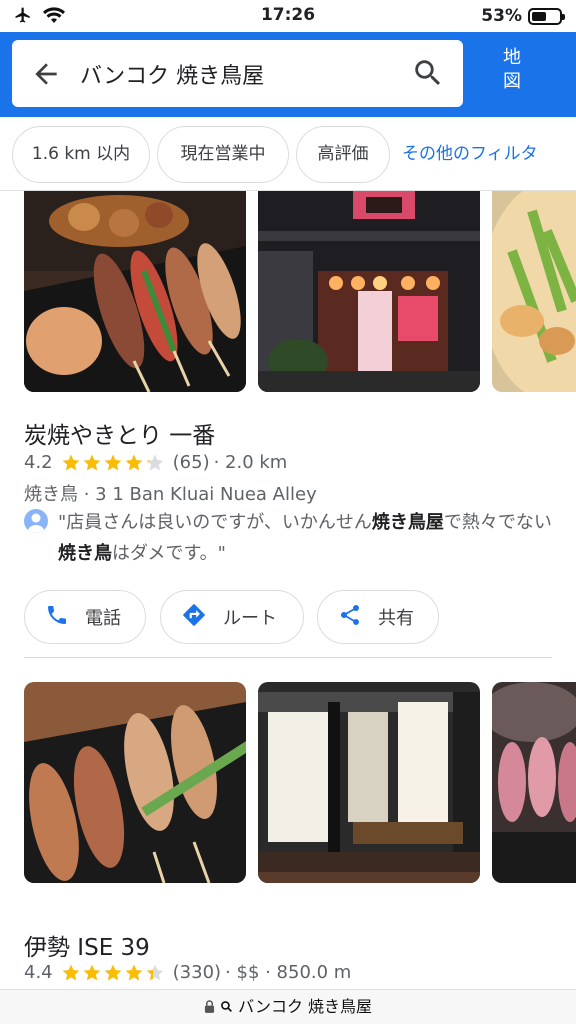 This screenshot has height=1024, width=576. What do you see at coordinates (305, 1006) in the screenshot?
I see `url-text: バンコク 焼き鳥屋` at bounding box center [305, 1006].